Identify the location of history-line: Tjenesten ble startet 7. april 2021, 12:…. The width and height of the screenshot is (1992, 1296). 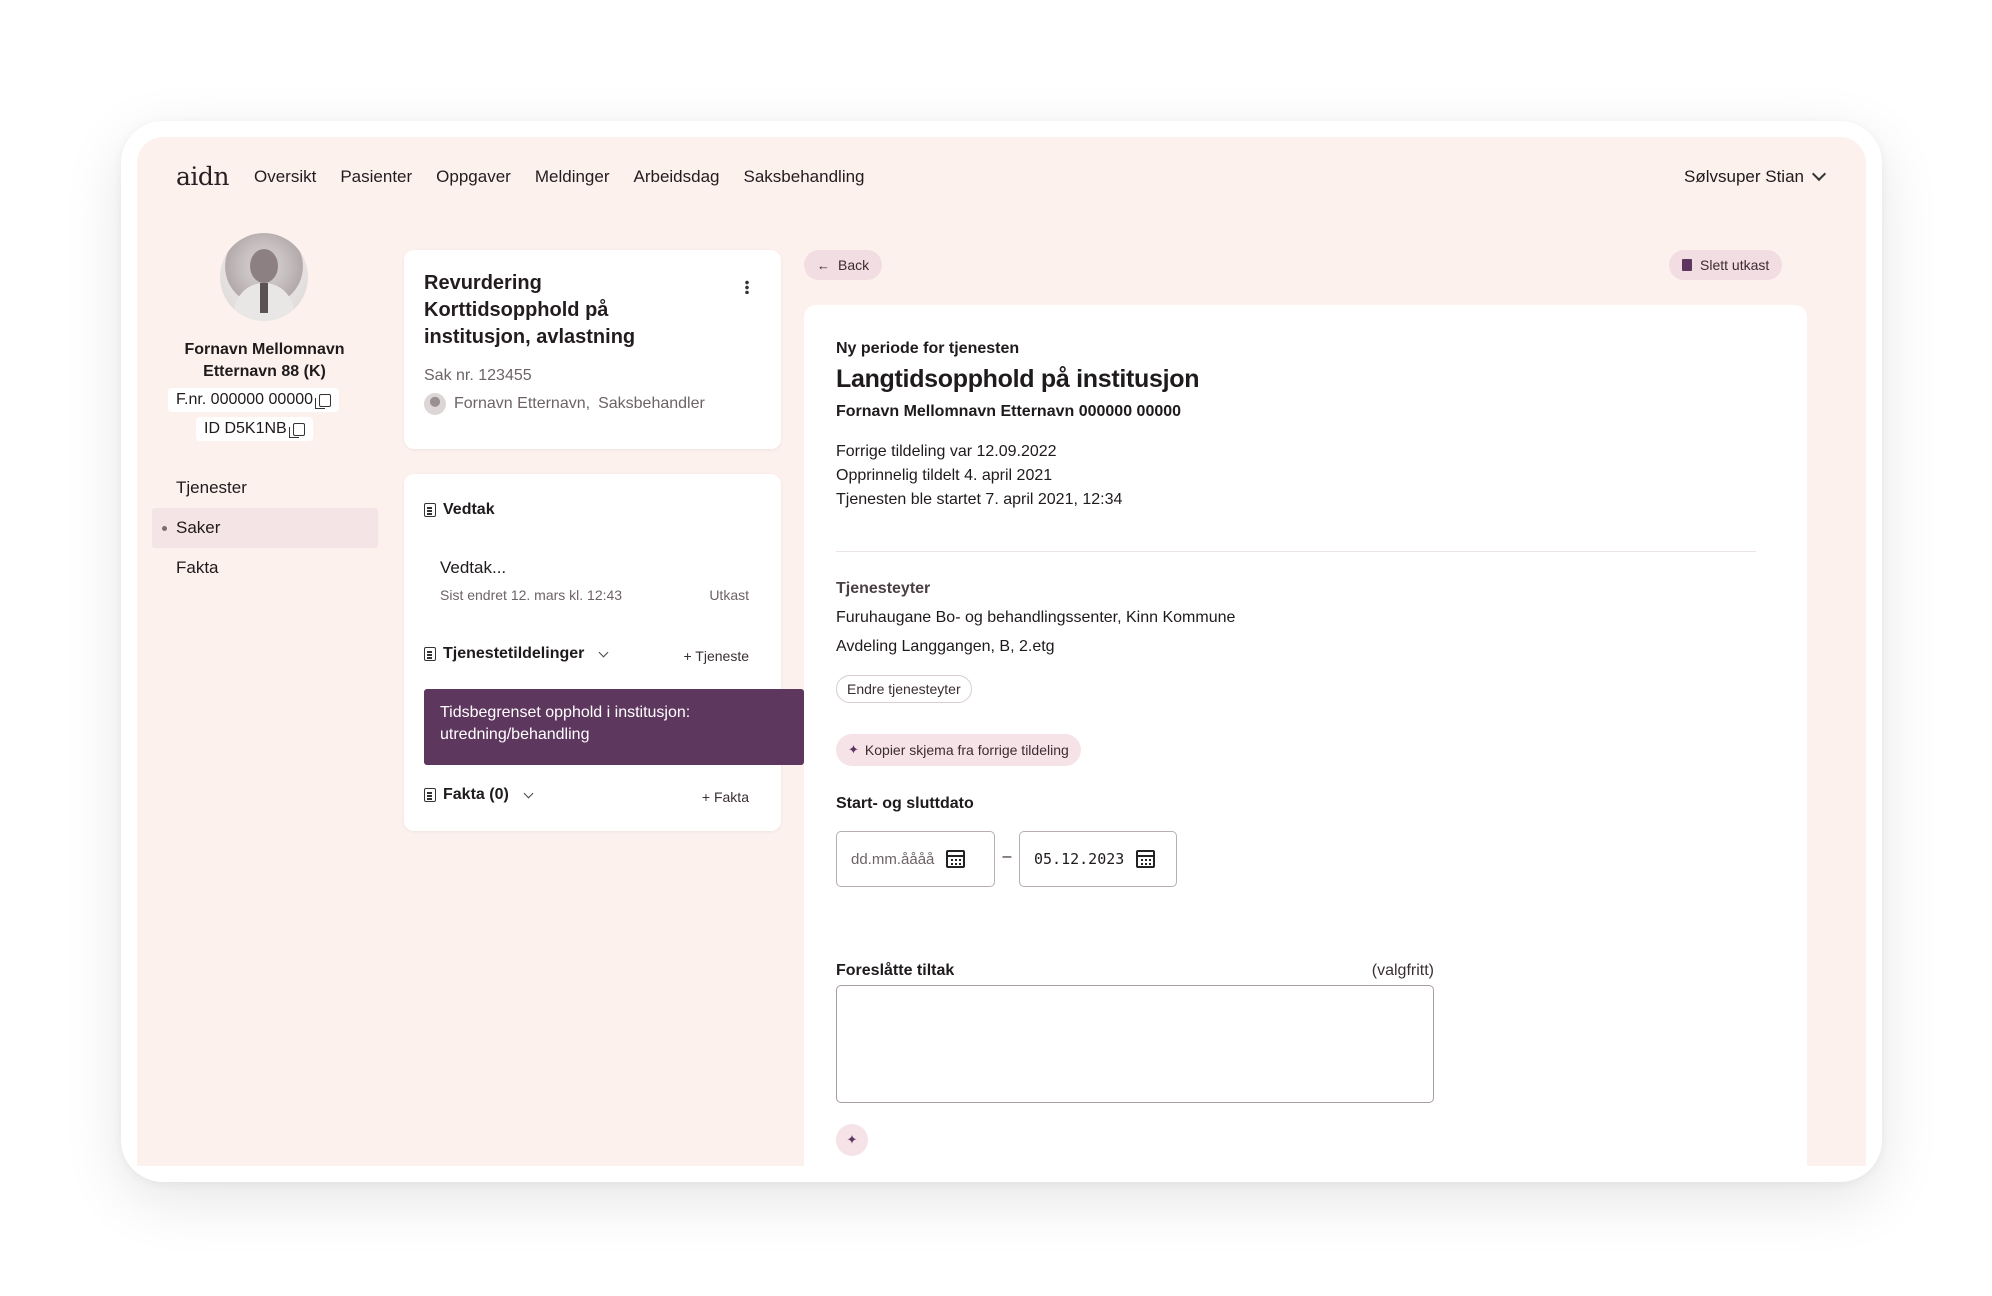
(979, 499).